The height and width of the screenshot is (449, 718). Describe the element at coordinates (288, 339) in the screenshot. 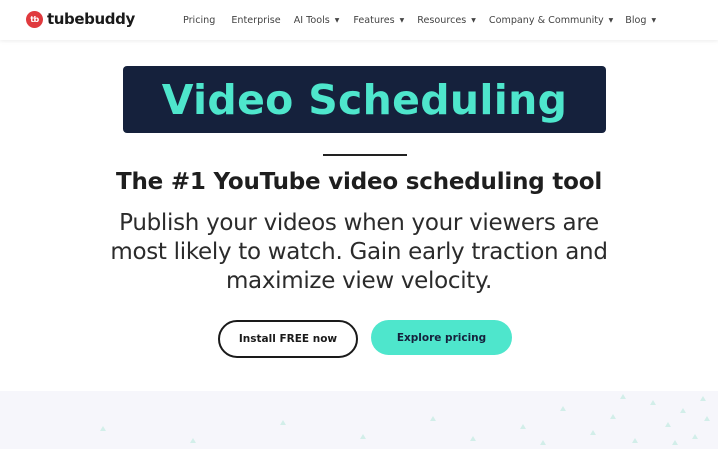

I see `install-free-button: Install FREE now` at that location.